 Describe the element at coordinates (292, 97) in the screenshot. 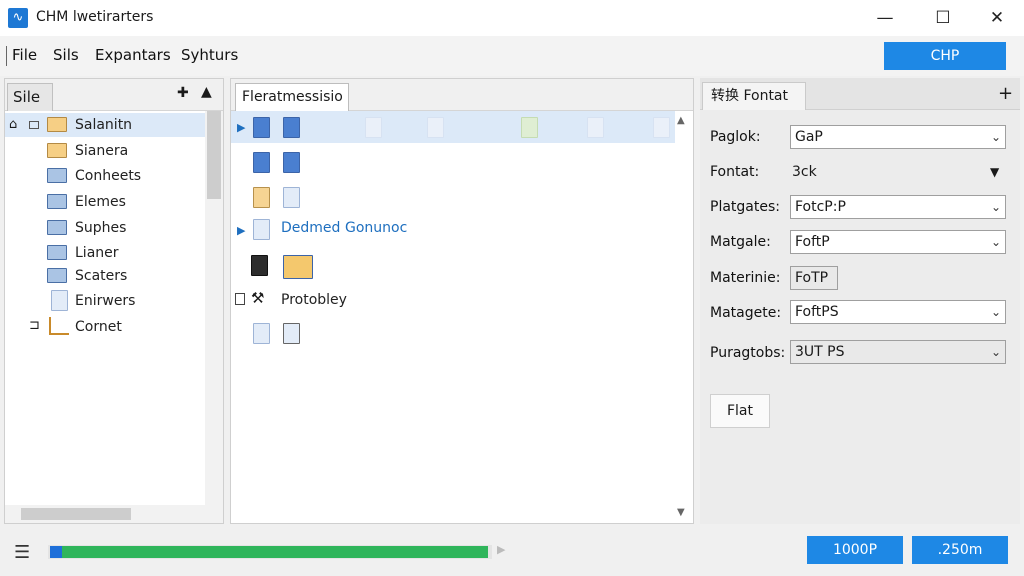

I see `tab-fleratmessisio: Fleratmessisio` at that location.